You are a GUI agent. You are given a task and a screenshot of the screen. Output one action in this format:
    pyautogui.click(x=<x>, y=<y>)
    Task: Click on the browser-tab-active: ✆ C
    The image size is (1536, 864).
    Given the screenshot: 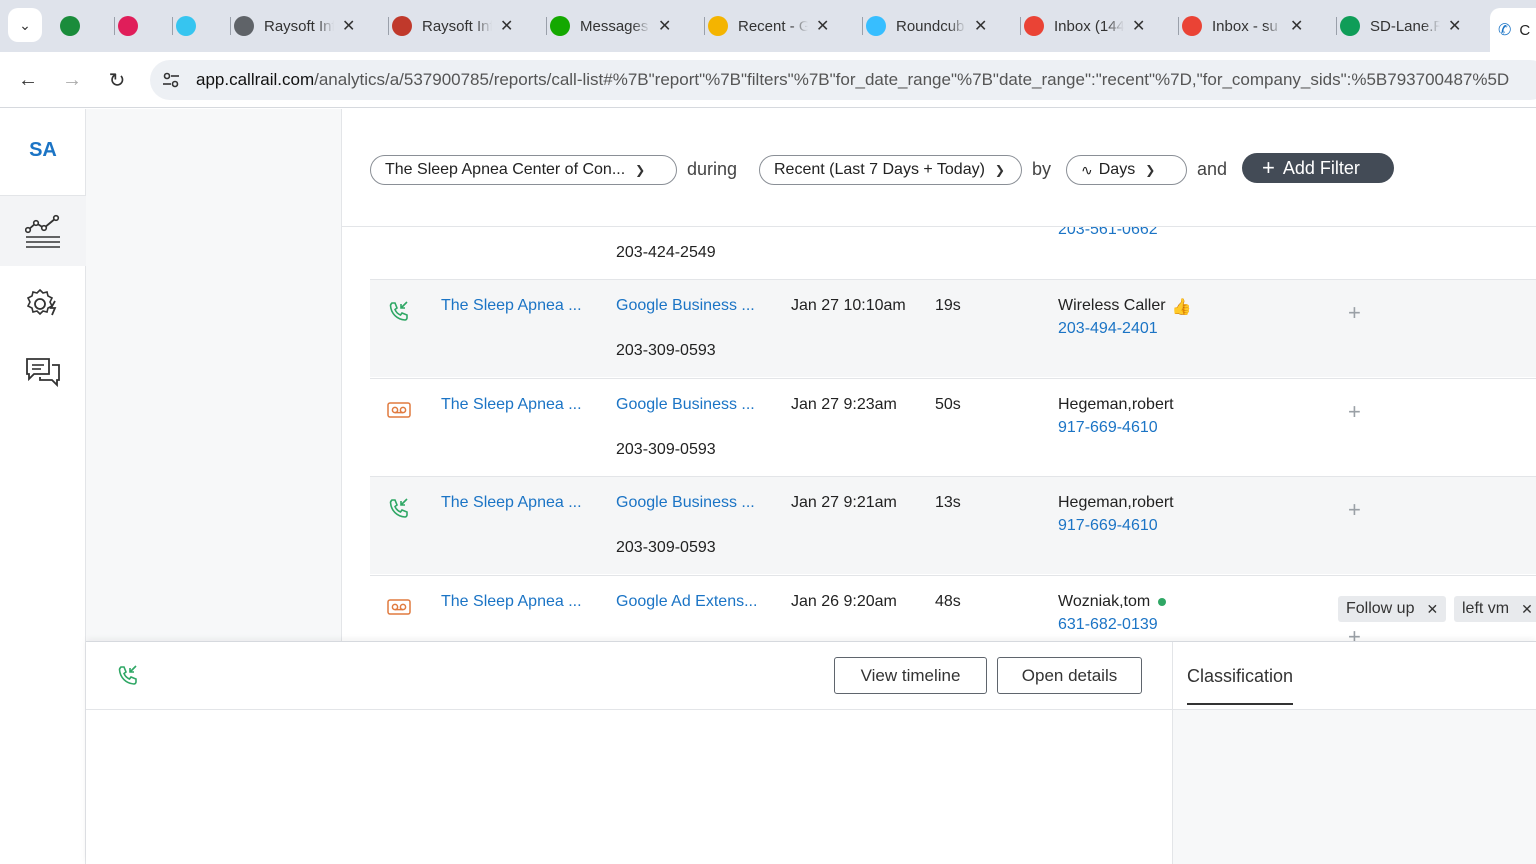 What is the action you would take?
    pyautogui.click(x=1513, y=30)
    